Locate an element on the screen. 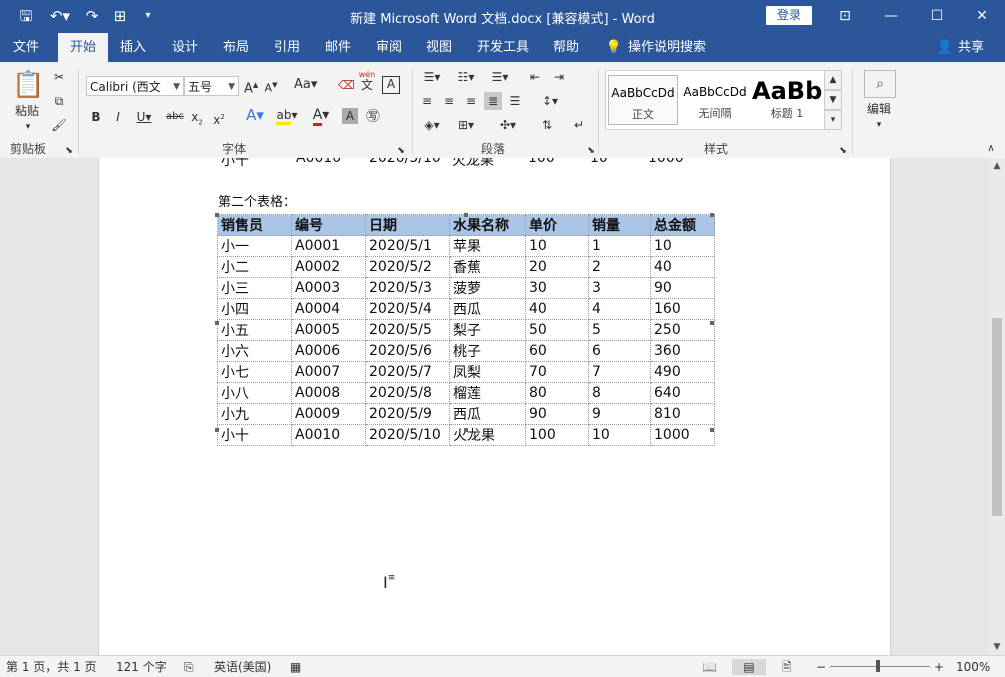  header-cell: 销量 is located at coordinates (619, 225).